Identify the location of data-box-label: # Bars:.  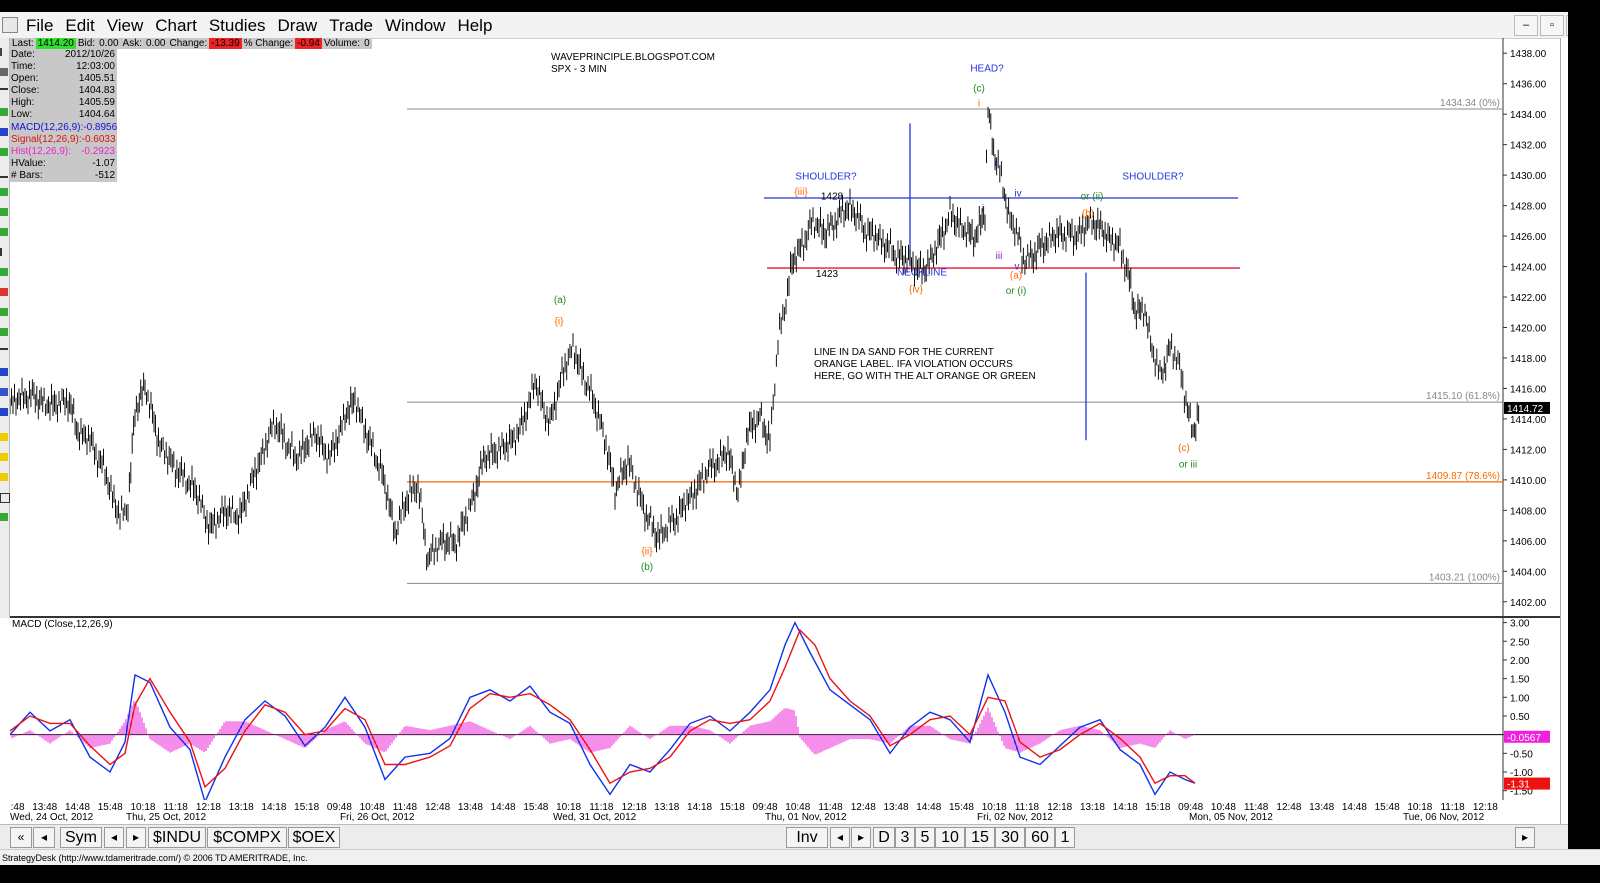
(27, 175).